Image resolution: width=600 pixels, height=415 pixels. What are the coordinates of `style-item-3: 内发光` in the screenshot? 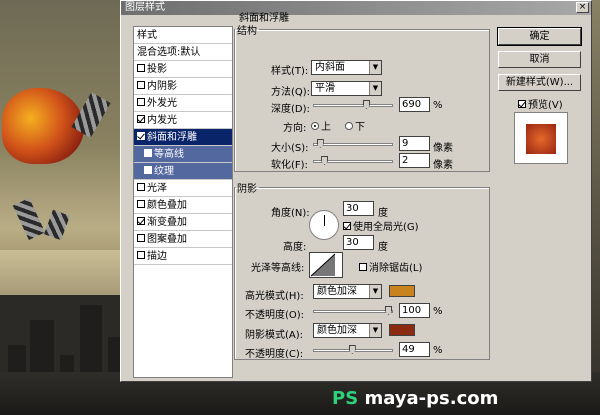 It's located at (183, 120).